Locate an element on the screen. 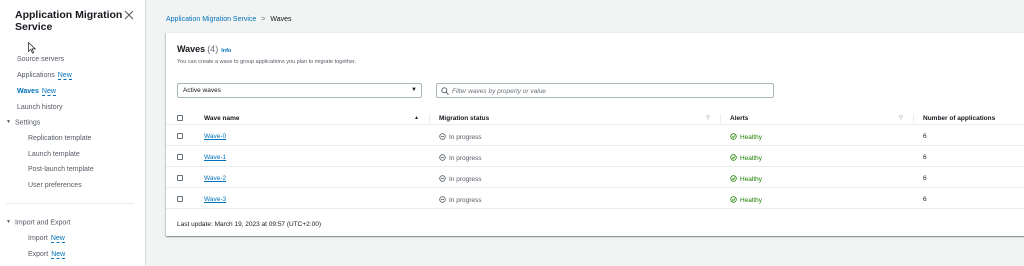 The image size is (1024, 266). wave-name-link: Wave-2 is located at coordinates (215, 179).